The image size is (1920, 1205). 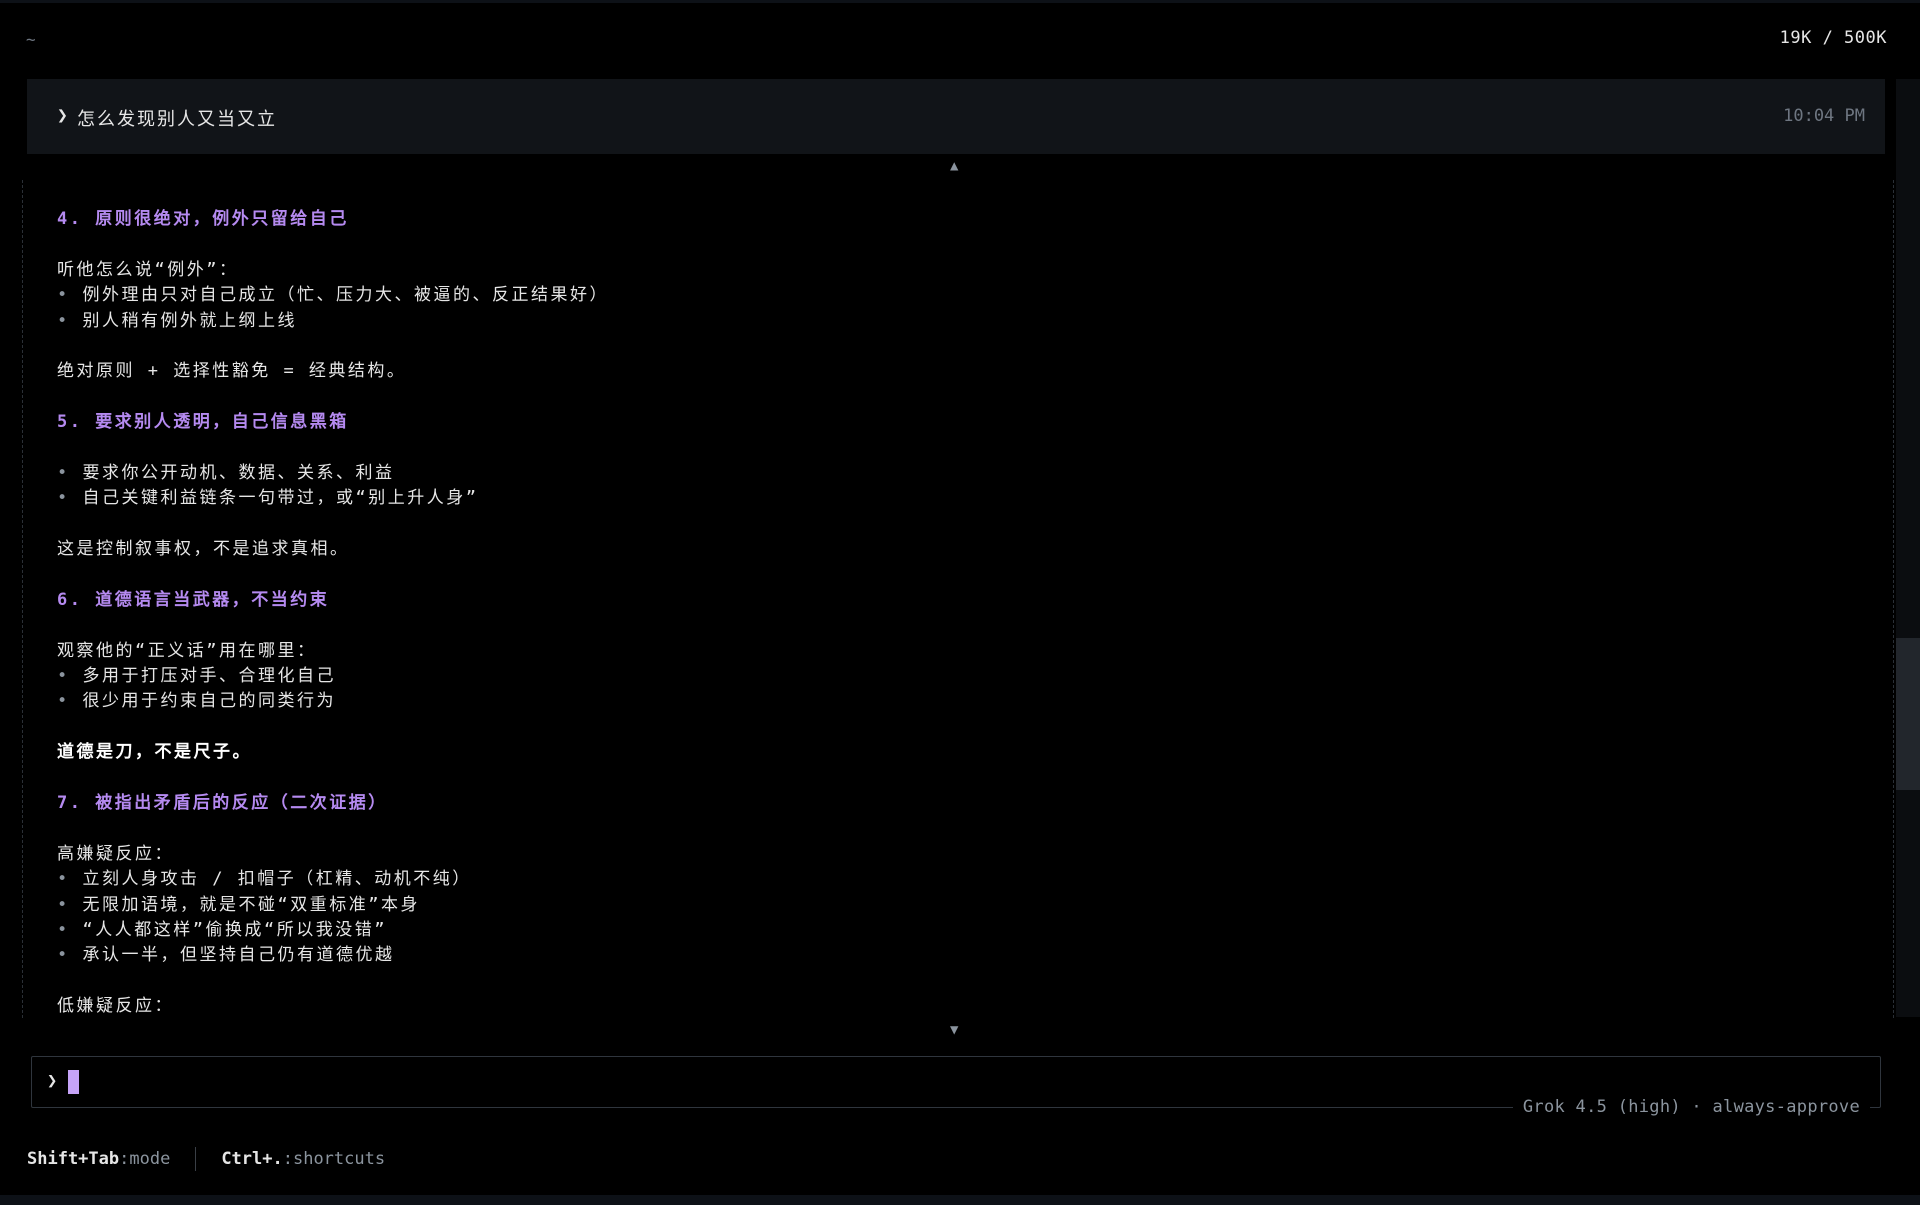 I want to click on section-heading: 4. 原则很绝对，例外只留给自己, so click(x=203, y=219).